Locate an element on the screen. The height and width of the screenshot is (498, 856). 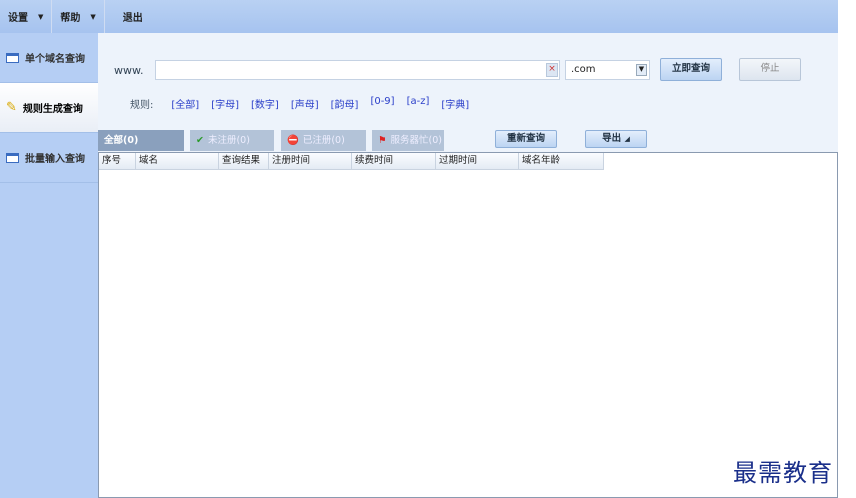
tab-unregistered: ✔ 未注册(0) is located at coordinates (232, 140).